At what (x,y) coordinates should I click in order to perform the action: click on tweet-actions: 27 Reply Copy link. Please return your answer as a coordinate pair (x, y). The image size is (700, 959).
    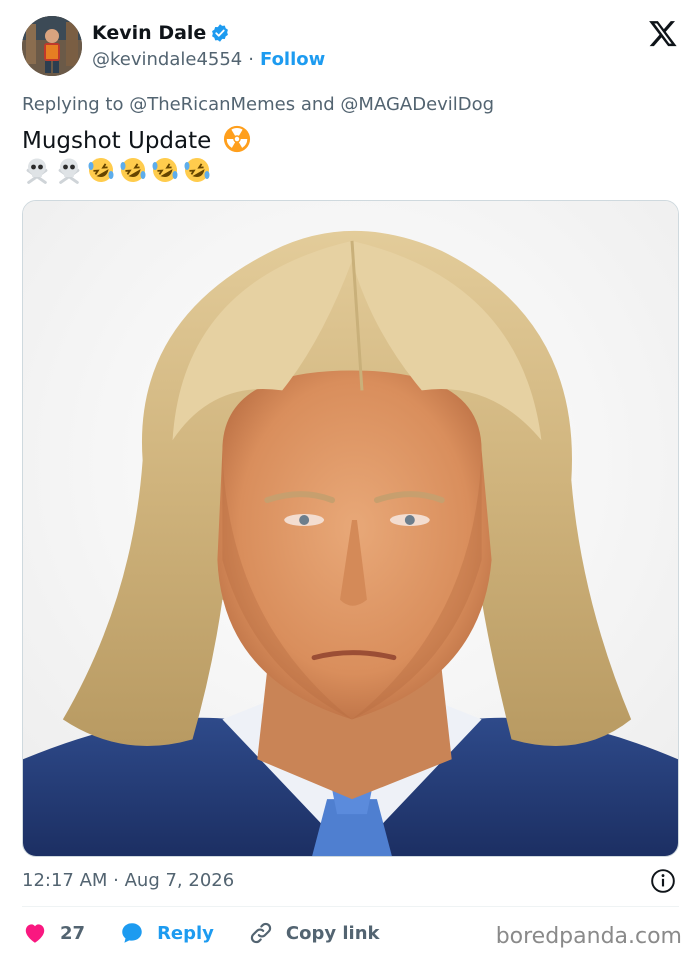
    Looking at the image, I should click on (218, 933).